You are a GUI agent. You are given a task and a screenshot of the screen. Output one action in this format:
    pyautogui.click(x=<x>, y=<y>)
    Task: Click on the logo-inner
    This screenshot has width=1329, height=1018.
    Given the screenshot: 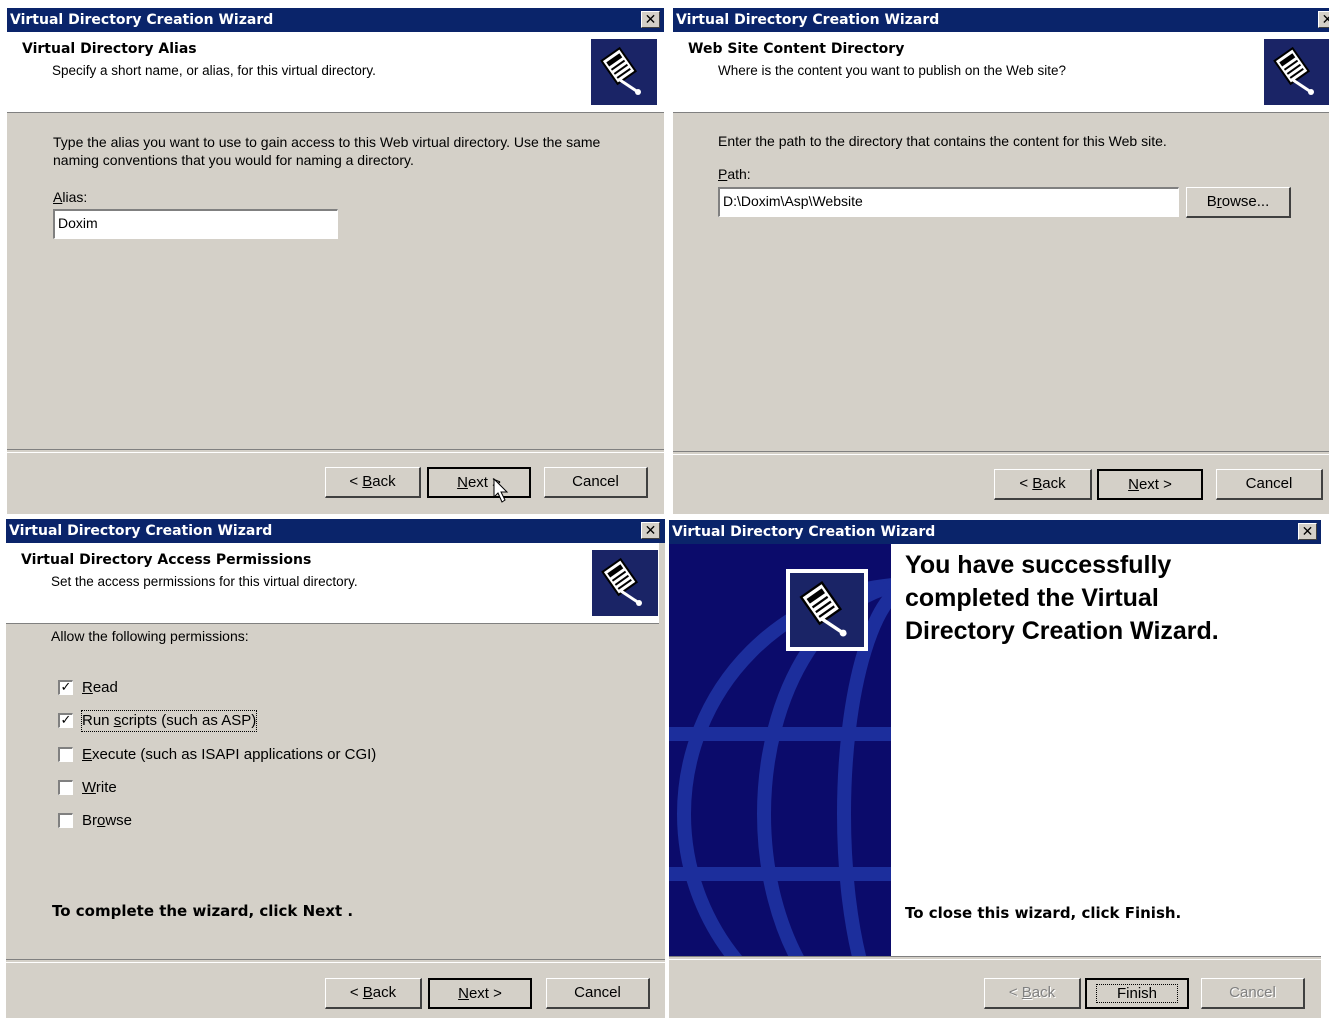 What is the action you would take?
    pyautogui.click(x=827, y=610)
    